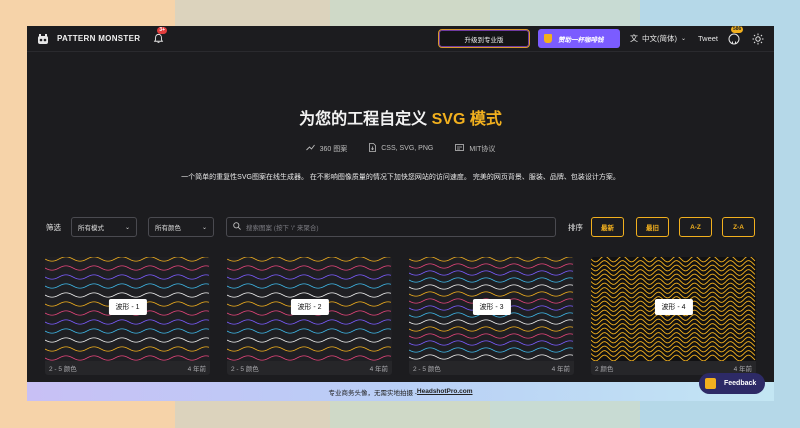 This screenshot has height=428, width=800. I want to click on translate-icon: 文, so click(633, 38).